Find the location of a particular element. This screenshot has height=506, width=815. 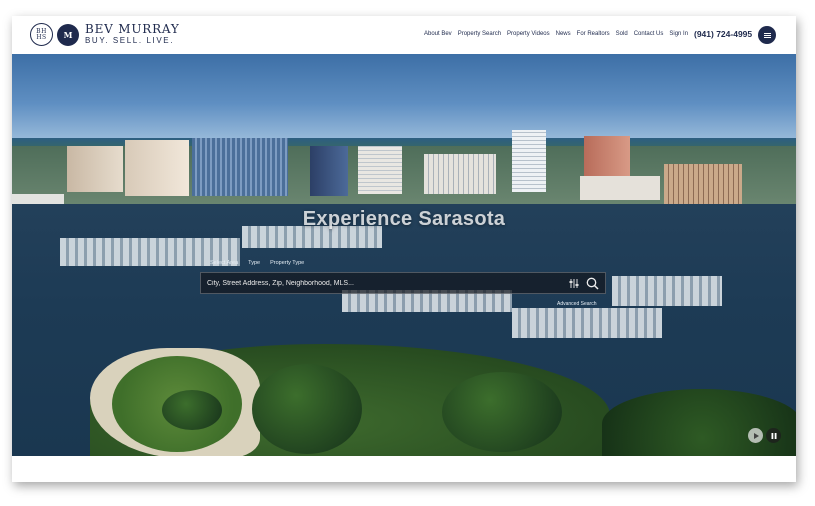

nav-for-realtors: For Realtors is located at coordinates (593, 34).